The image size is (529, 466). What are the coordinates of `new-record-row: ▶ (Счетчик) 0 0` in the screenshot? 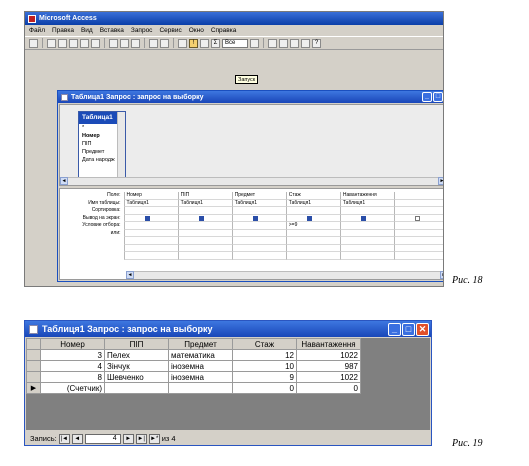 It's located at (193, 388).